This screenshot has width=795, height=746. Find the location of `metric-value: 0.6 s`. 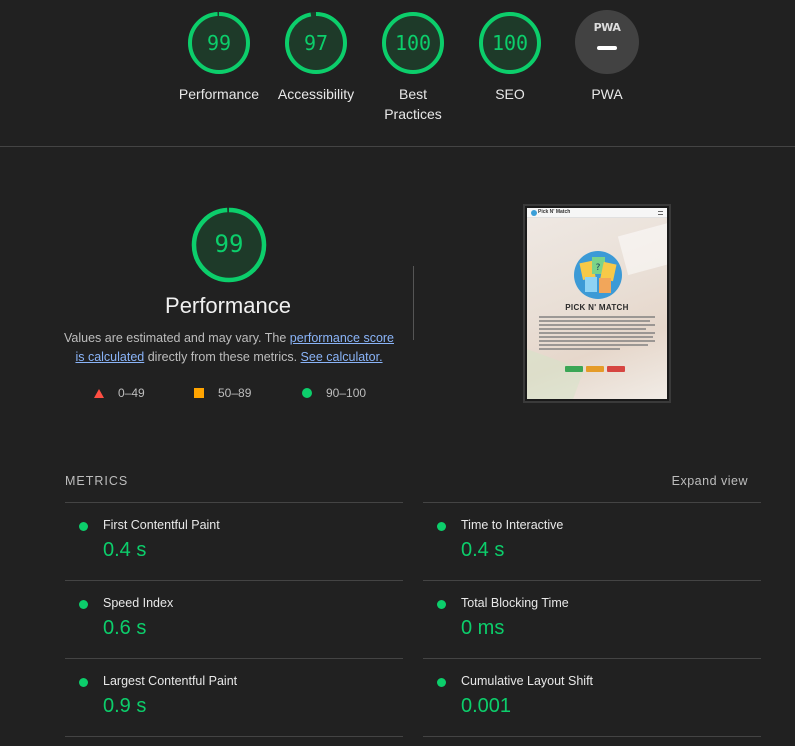

metric-value: 0.6 s is located at coordinates (125, 628).